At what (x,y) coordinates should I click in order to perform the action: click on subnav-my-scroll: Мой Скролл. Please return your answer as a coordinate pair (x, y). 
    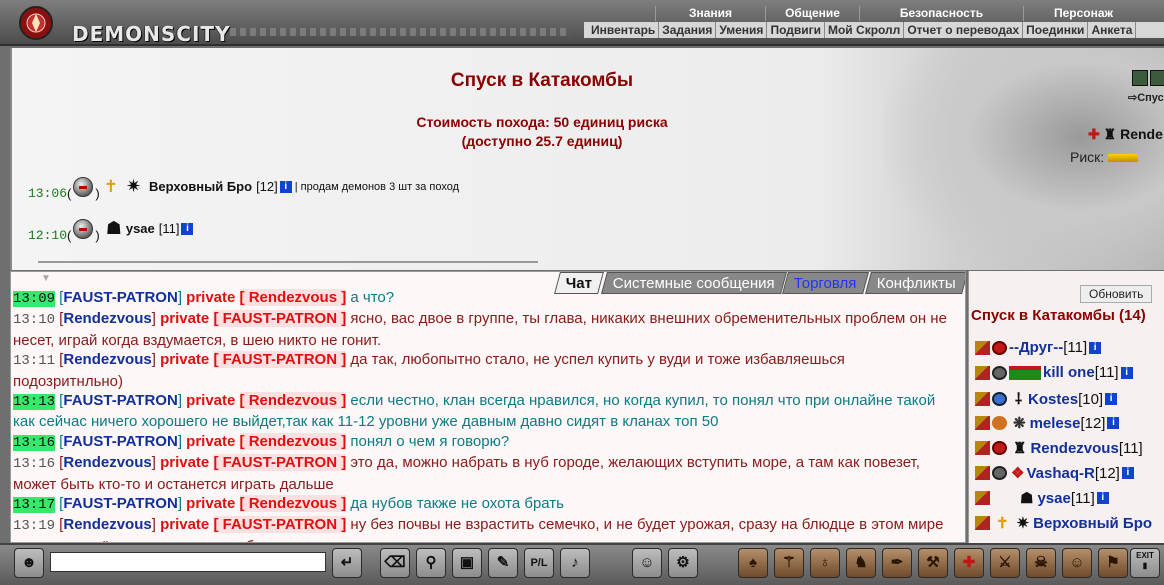
    Looking at the image, I should click on (865, 30).